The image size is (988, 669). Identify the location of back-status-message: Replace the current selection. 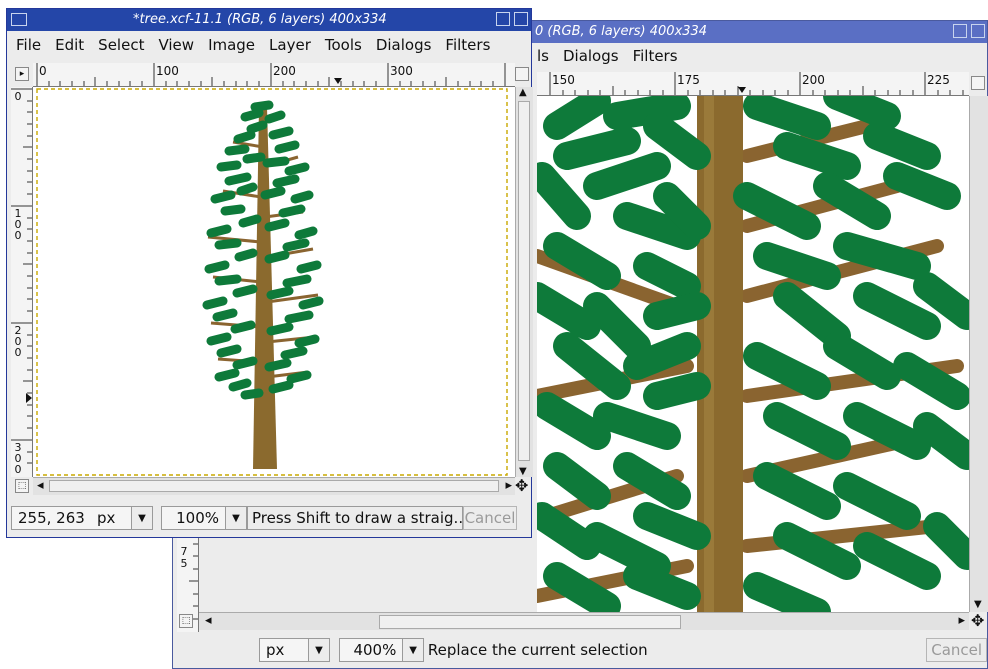
(537, 650).